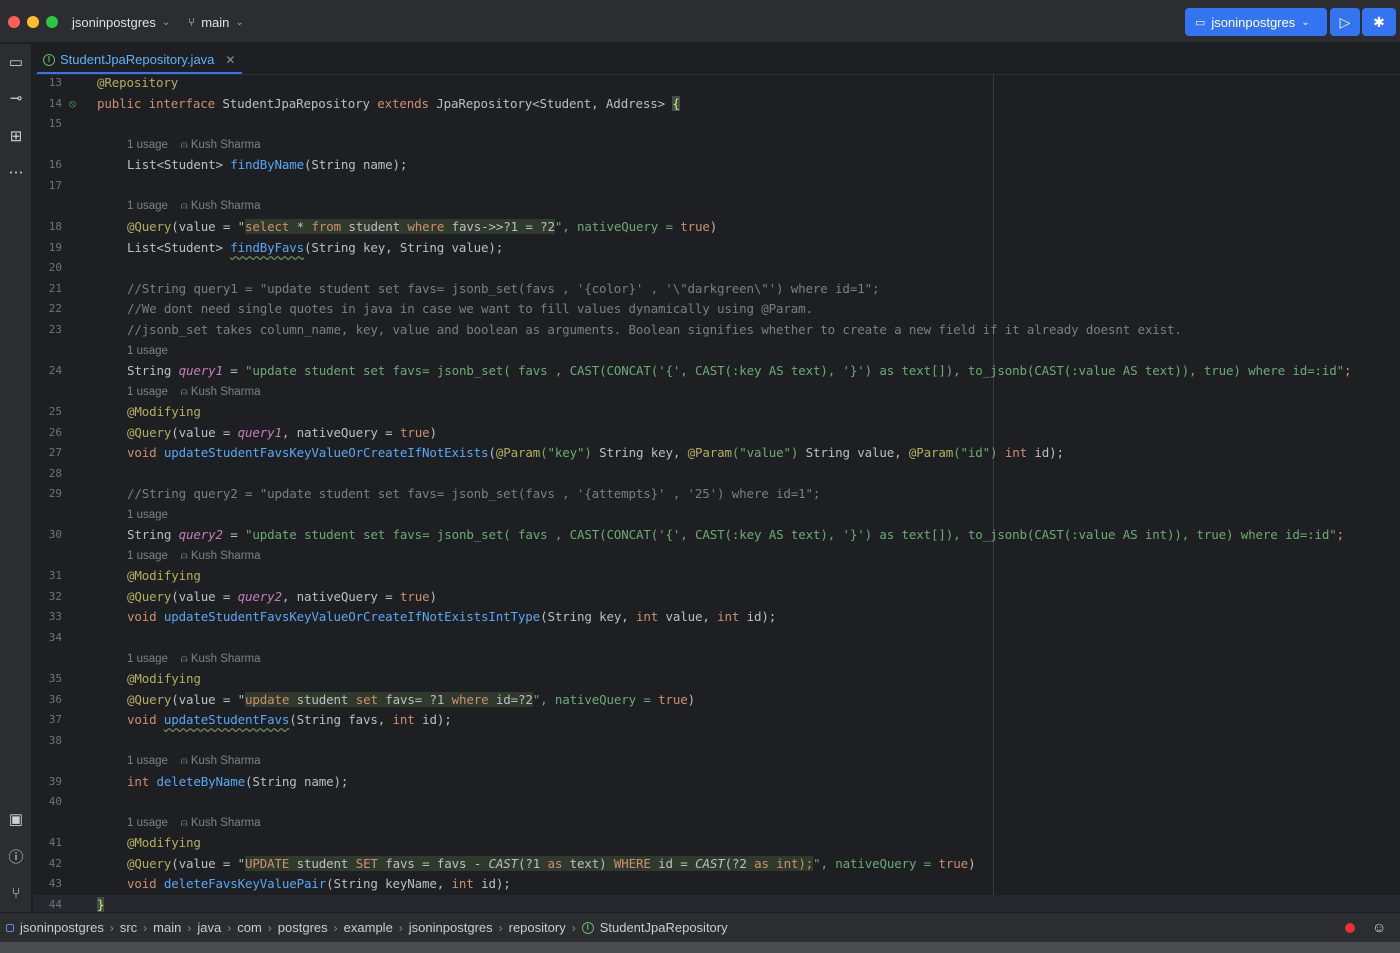  What do you see at coordinates (139, 73) in the screenshot?
I see `active-tab-indicator` at bounding box center [139, 73].